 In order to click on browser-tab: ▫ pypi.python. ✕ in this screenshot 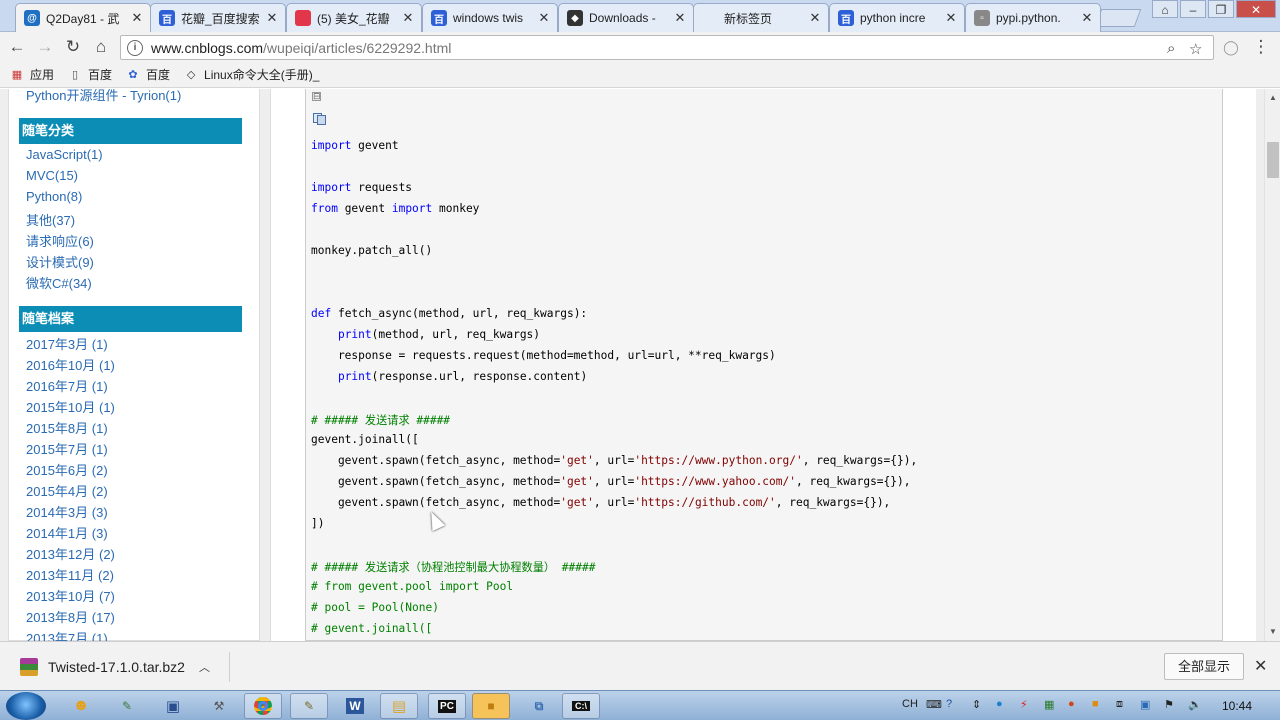, I will do `click(1033, 17)`.